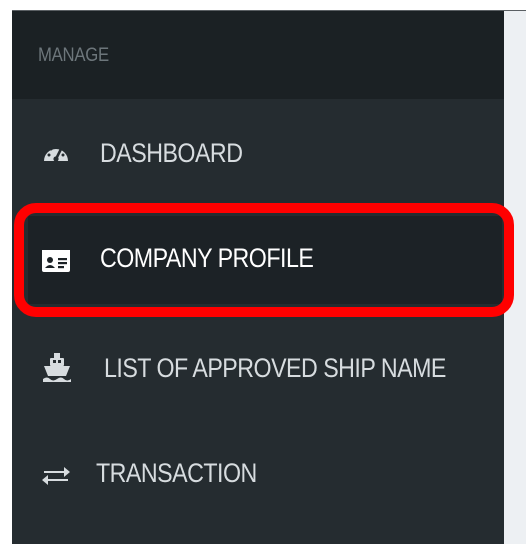  I want to click on id-card-icon, so click(56, 261).